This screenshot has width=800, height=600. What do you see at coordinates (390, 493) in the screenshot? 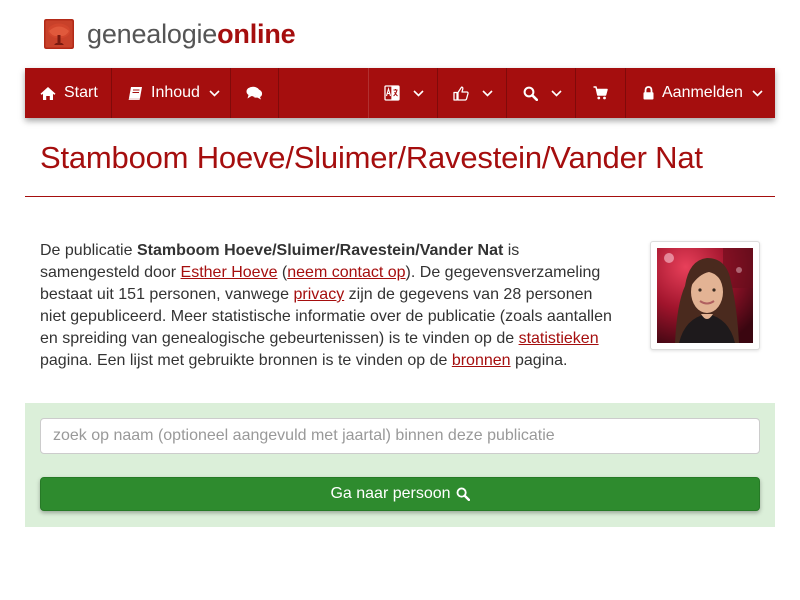
I see `go-to-person-label: Ga naar persoon` at bounding box center [390, 493].